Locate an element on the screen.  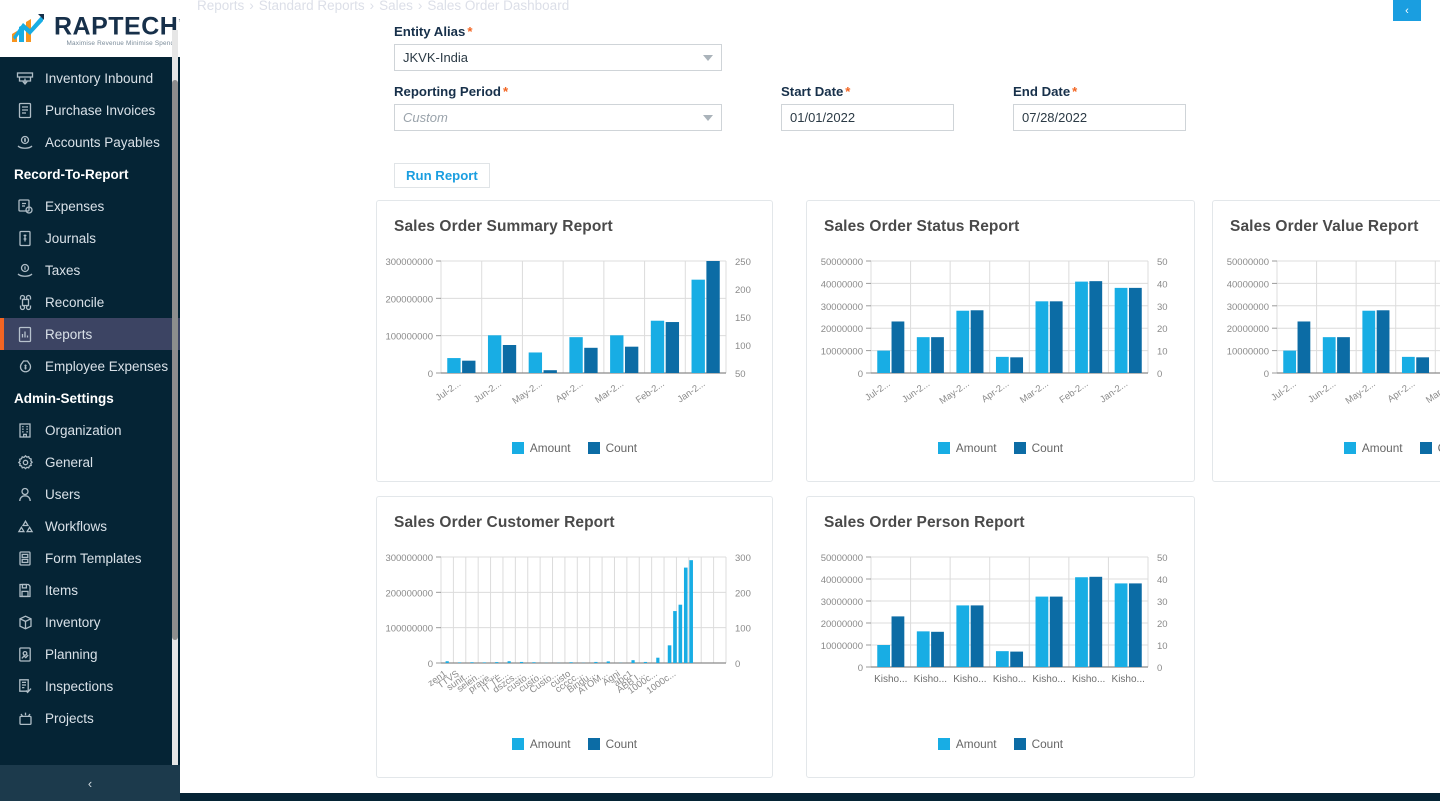
sidebar-item-journals: Journals is located at coordinates (90, 238).